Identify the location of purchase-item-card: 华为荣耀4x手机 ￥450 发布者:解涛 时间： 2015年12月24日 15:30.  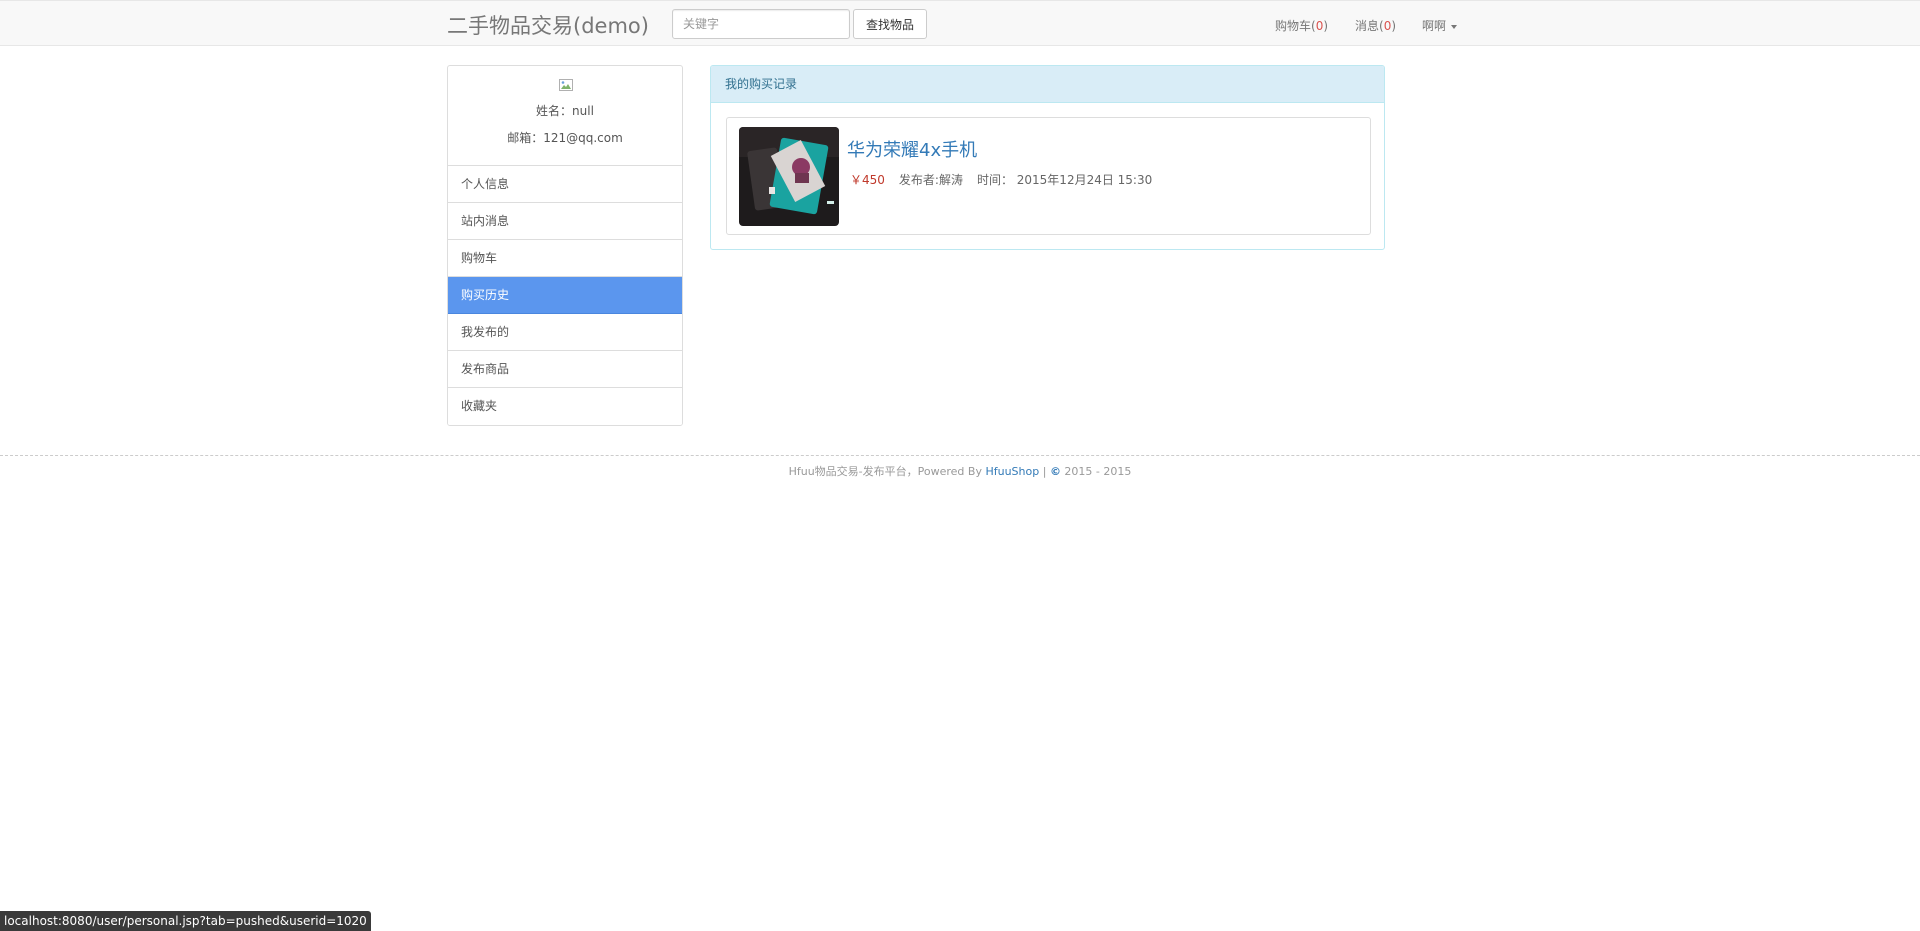
(1048, 176).